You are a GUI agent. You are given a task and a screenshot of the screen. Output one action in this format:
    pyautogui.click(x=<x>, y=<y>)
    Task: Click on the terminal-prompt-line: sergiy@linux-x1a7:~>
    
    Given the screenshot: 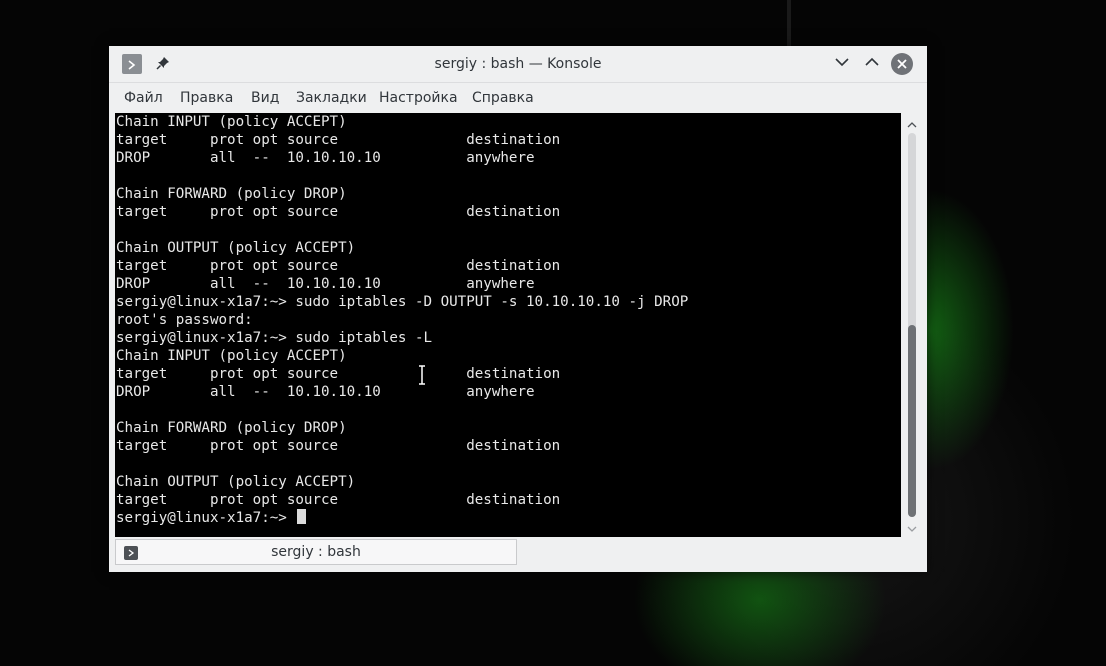 What is the action you would take?
    pyautogui.click(x=211, y=518)
    